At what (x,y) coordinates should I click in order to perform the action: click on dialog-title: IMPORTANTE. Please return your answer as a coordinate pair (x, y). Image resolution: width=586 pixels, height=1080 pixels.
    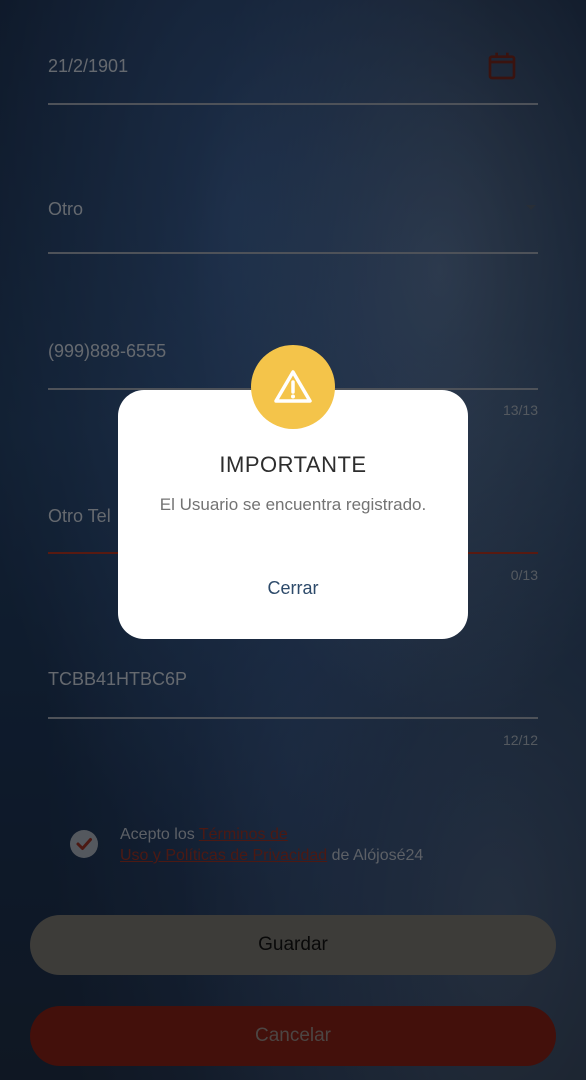
    Looking at the image, I should click on (293, 464).